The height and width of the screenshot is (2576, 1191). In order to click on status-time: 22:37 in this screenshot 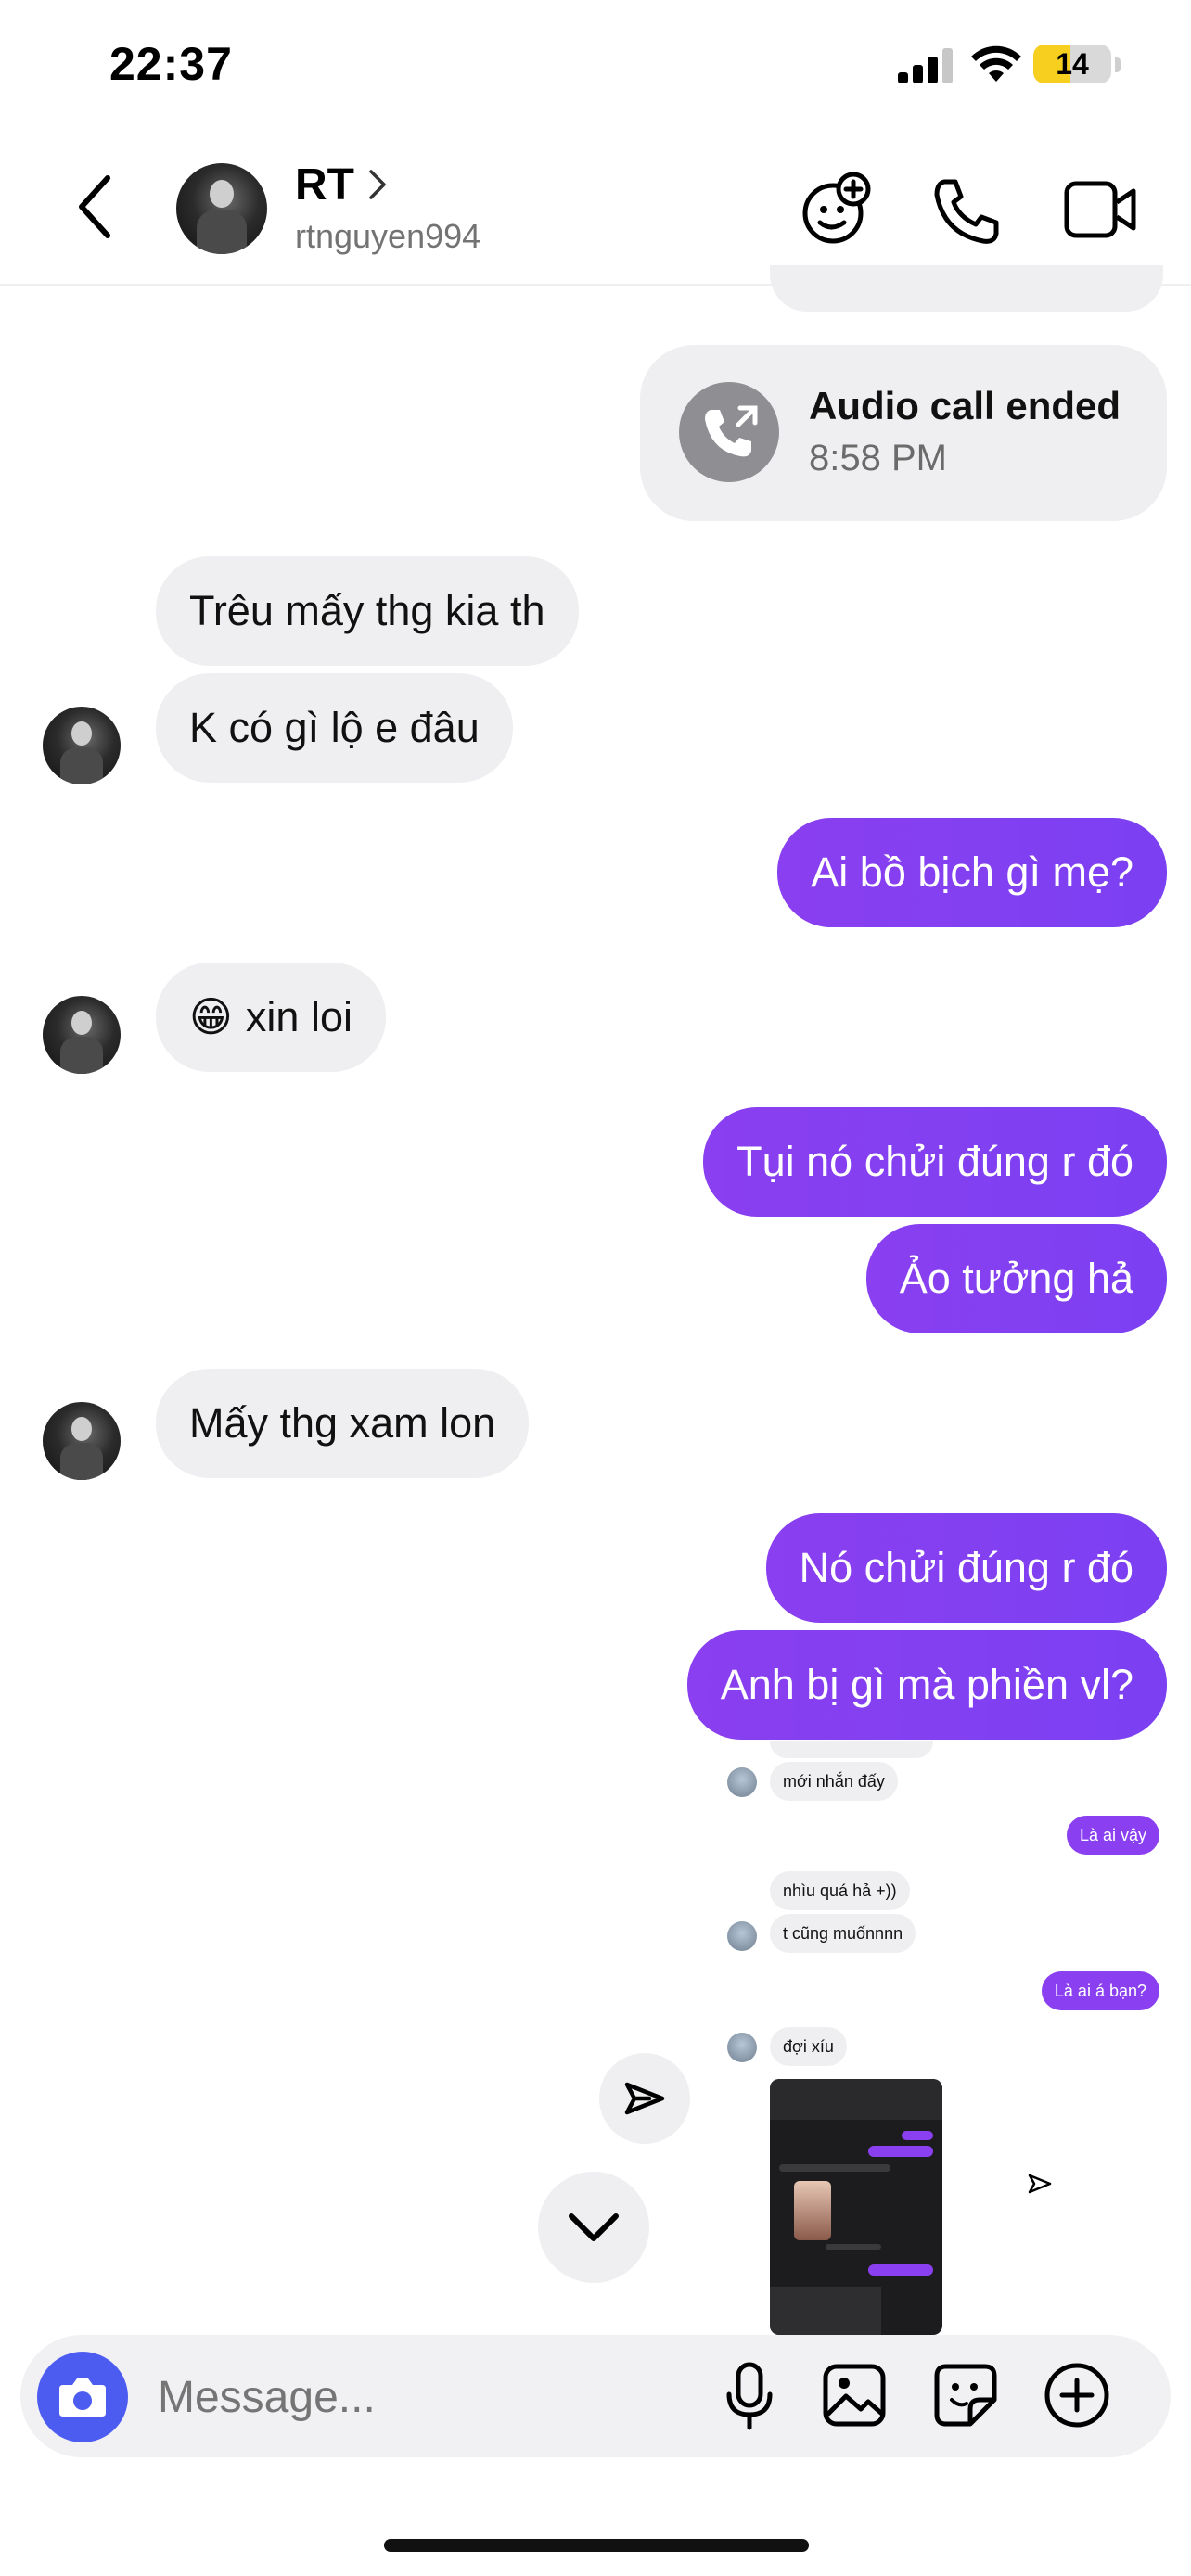, I will do `click(171, 64)`.